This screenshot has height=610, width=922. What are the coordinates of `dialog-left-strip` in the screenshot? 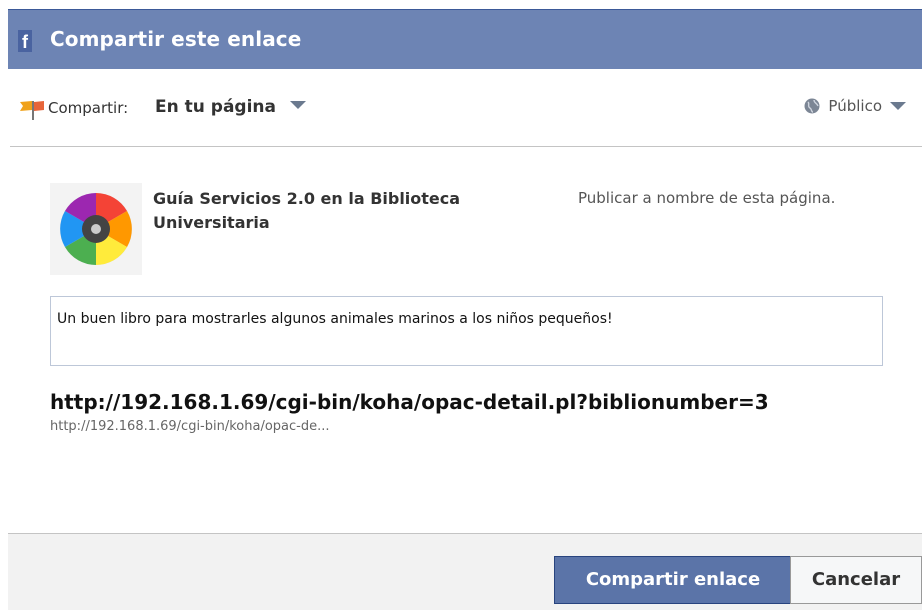 It's located at (4, 304).